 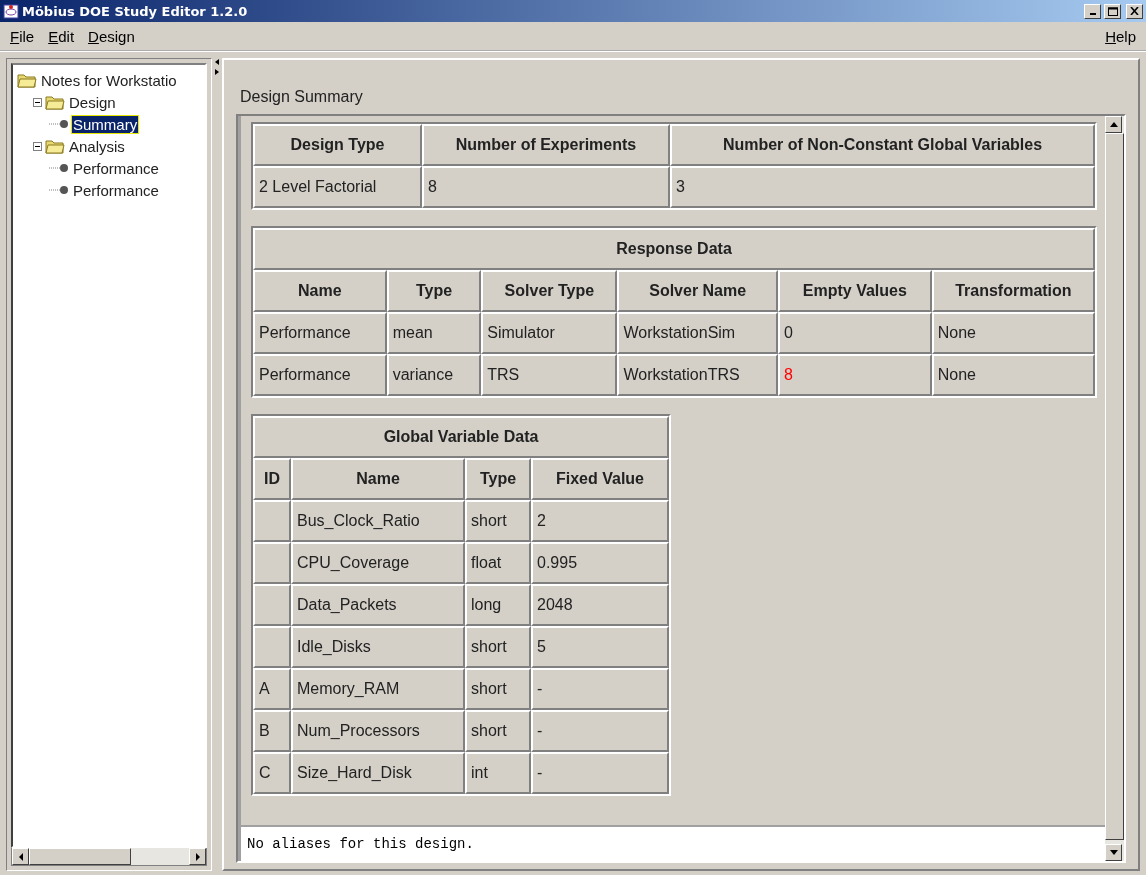 I want to click on scroll-down-button, so click(x=1113, y=852).